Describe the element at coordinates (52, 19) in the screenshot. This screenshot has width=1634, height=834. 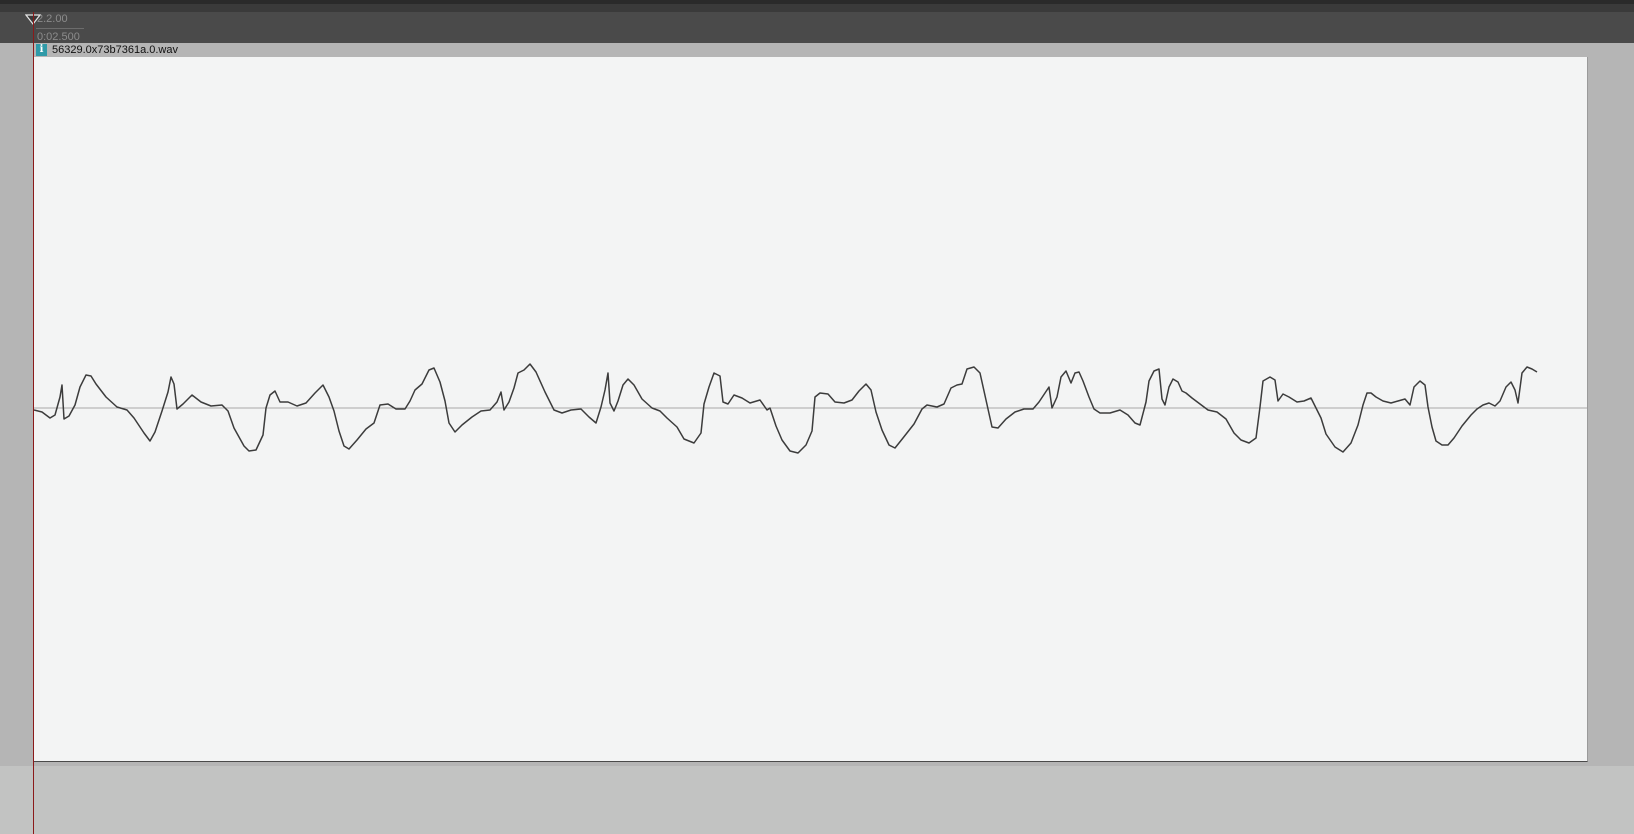
I see `ruler-beat-label: 2.2.00` at that location.